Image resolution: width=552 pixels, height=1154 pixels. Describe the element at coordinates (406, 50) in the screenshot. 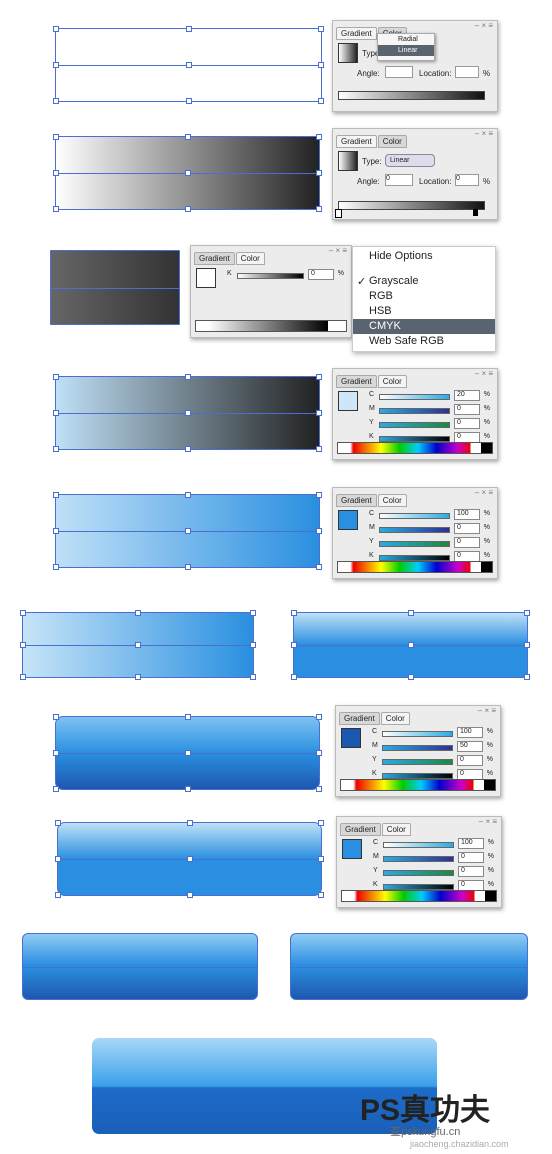

I see `dropdown-option-linear: Linear` at that location.